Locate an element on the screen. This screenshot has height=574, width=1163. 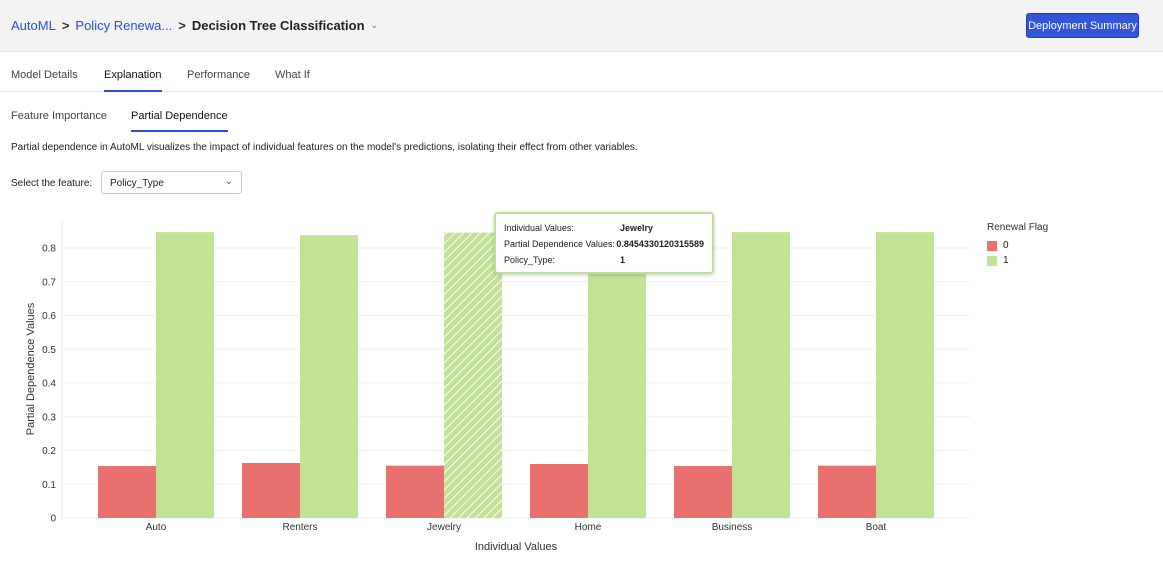
y-tick-label: 0.5 is located at coordinates (49, 350).